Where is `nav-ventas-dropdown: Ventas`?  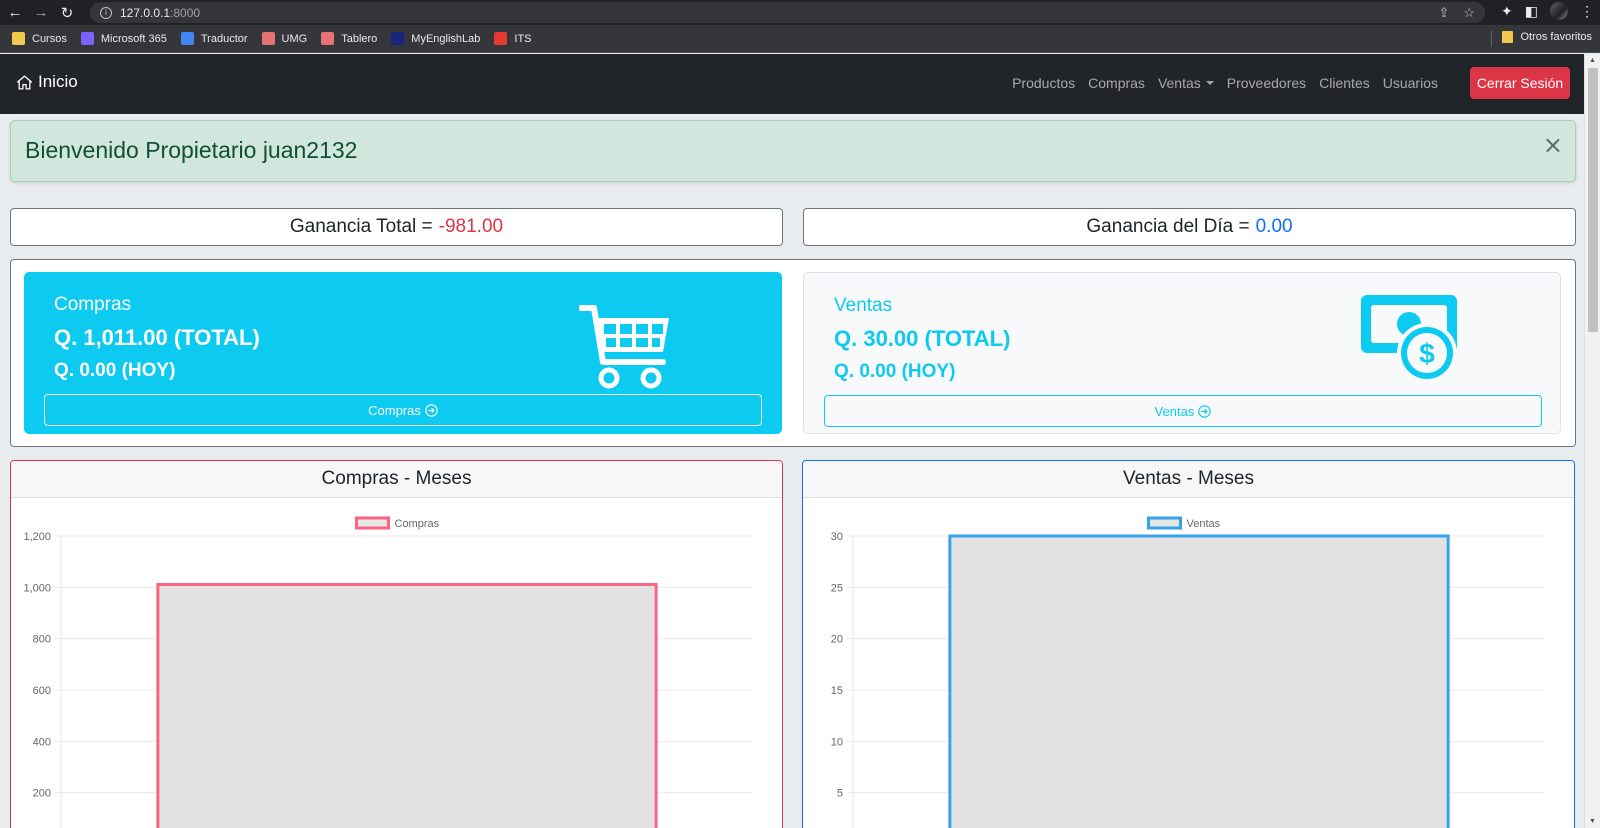
nav-ventas-dropdown: Ventas is located at coordinates (1186, 83).